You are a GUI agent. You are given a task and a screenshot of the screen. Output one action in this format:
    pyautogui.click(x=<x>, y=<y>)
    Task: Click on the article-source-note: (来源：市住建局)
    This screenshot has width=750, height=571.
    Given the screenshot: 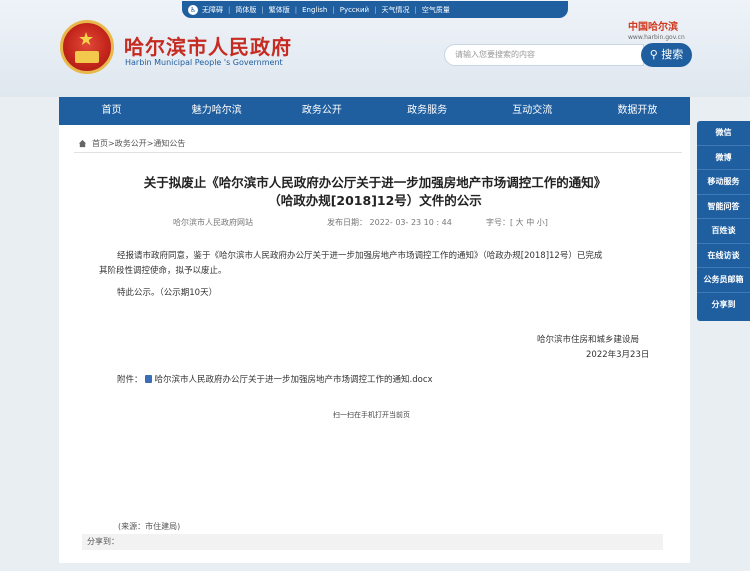 What is the action you would take?
    pyautogui.click(x=149, y=526)
    